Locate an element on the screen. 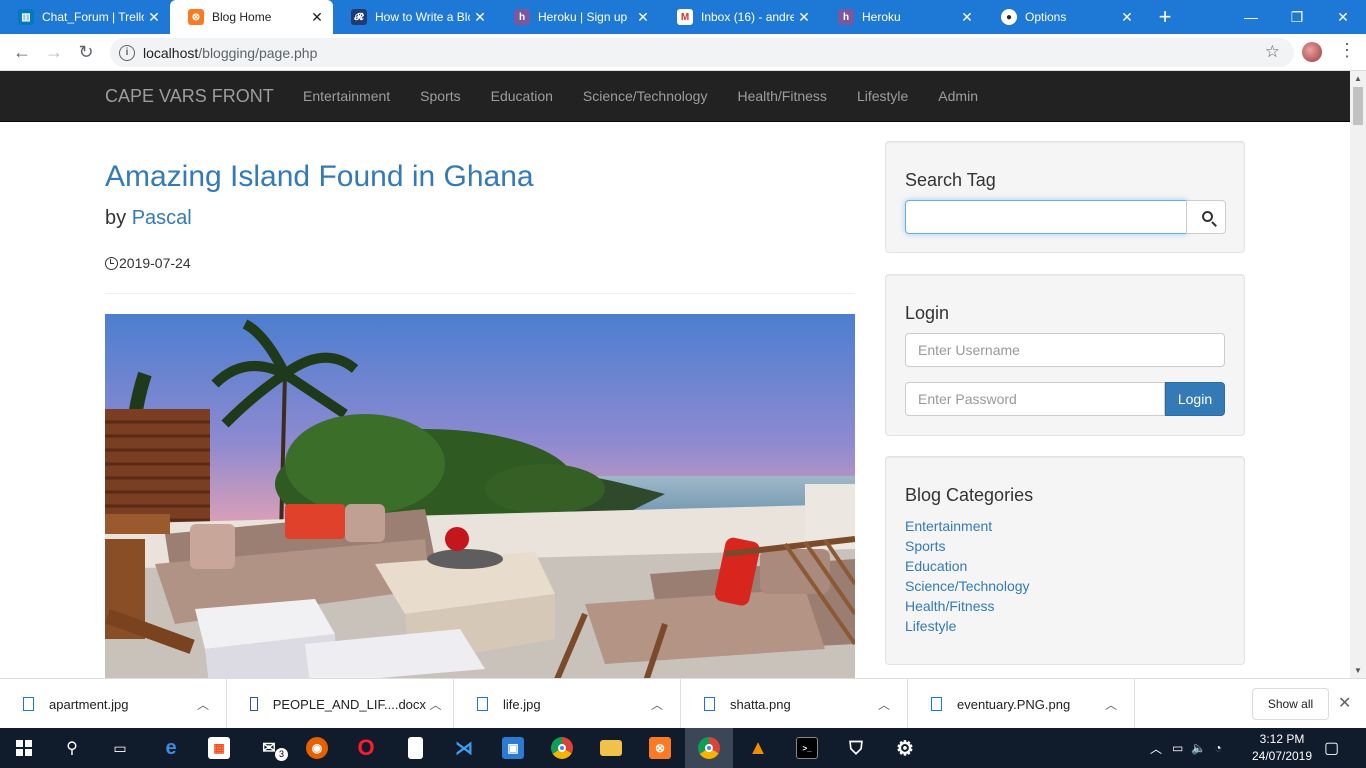  task-view-button: ▭ is located at coordinates (120, 748).